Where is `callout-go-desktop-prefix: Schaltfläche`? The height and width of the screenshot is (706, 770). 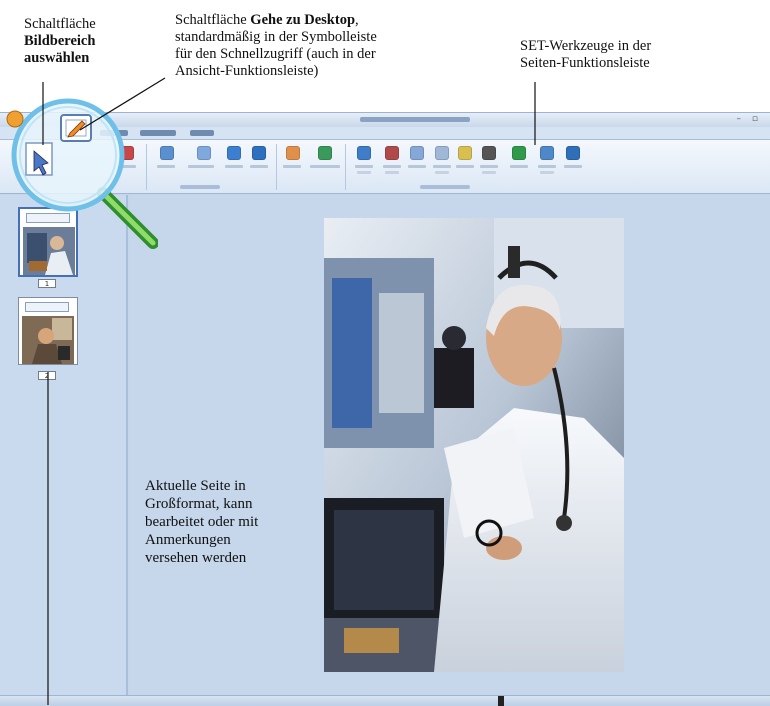
callout-go-desktop-prefix: Schaltfläche is located at coordinates (213, 20).